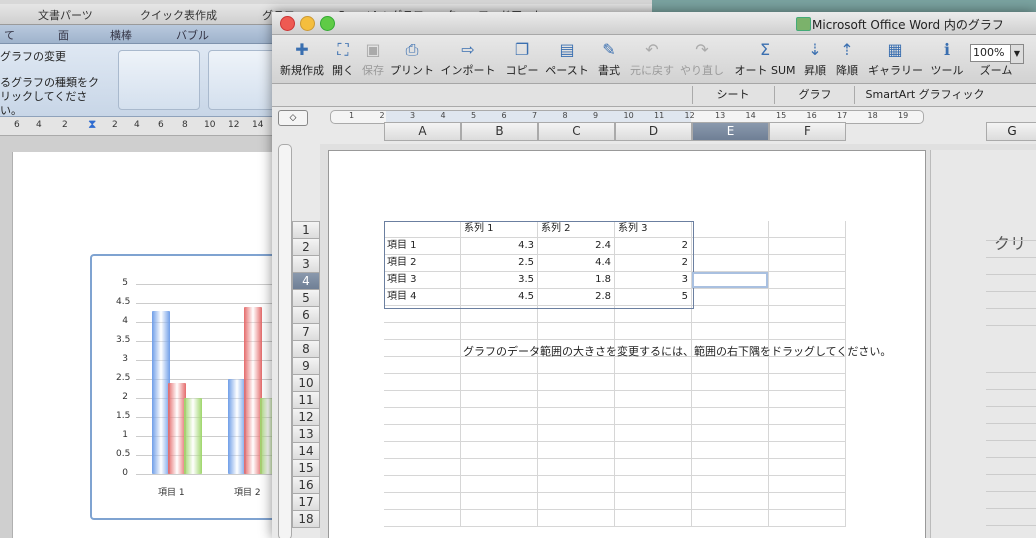 This screenshot has width=1036, height=538. What do you see at coordinates (63, 35) in the screenshot?
I see `word-chart-subtab: 面` at bounding box center [63, 35].